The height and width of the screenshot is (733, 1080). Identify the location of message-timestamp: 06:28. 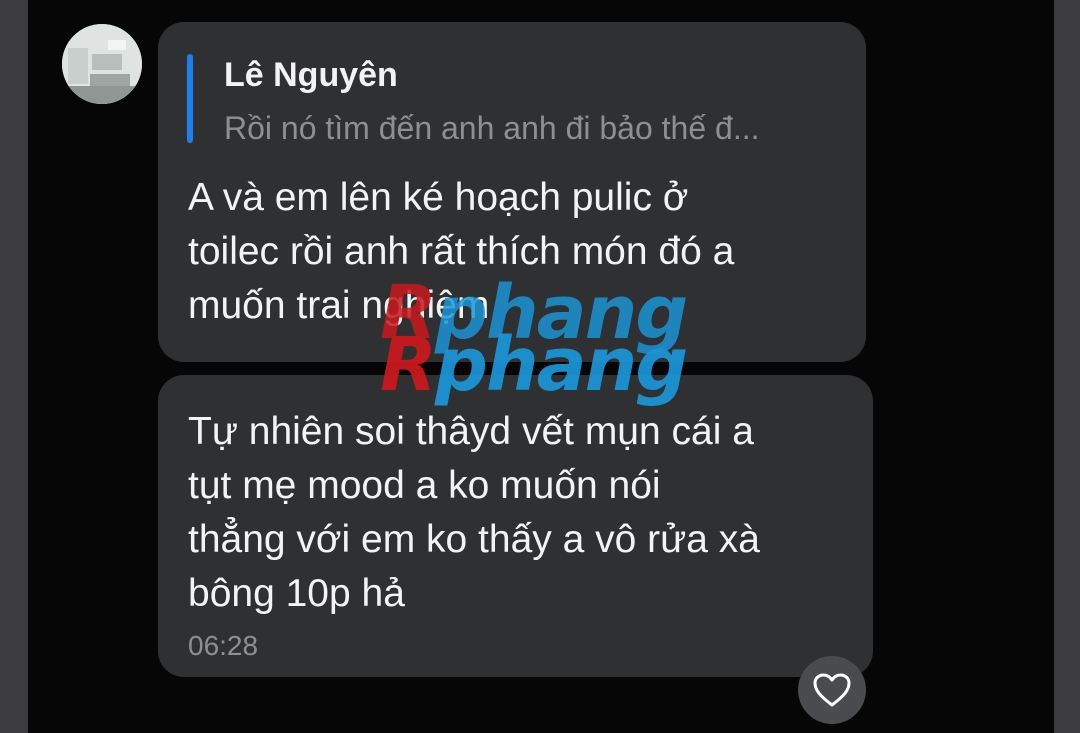
(223, 645).